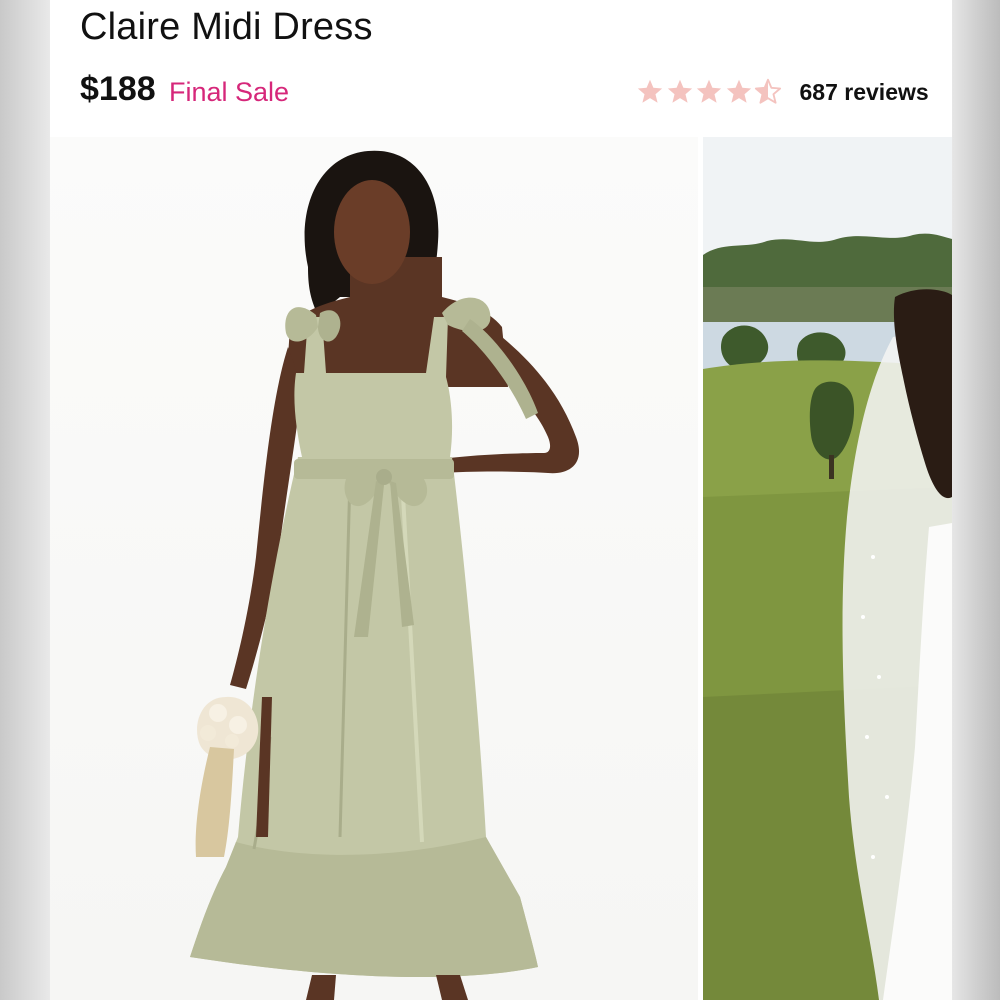  I want to click on rating-stars, so click(710, 92).